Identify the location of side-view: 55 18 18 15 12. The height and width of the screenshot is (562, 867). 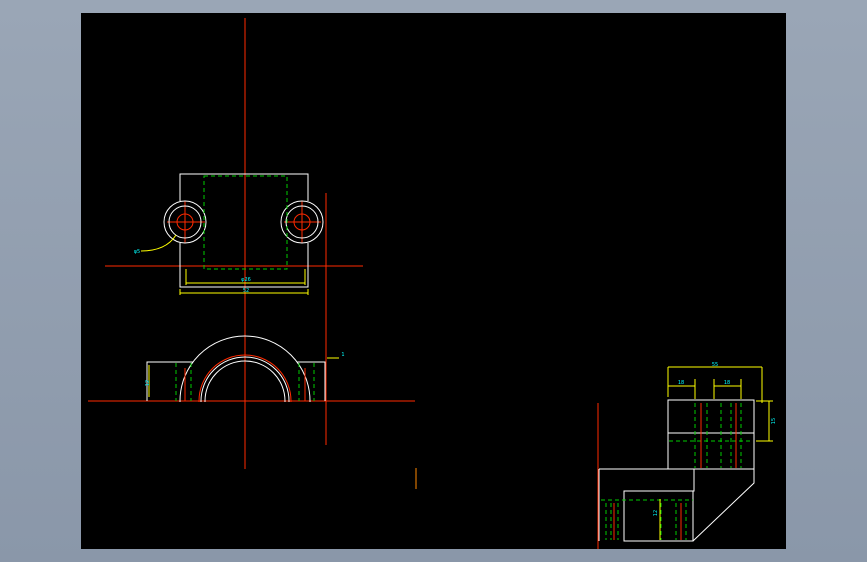
(687, 455).